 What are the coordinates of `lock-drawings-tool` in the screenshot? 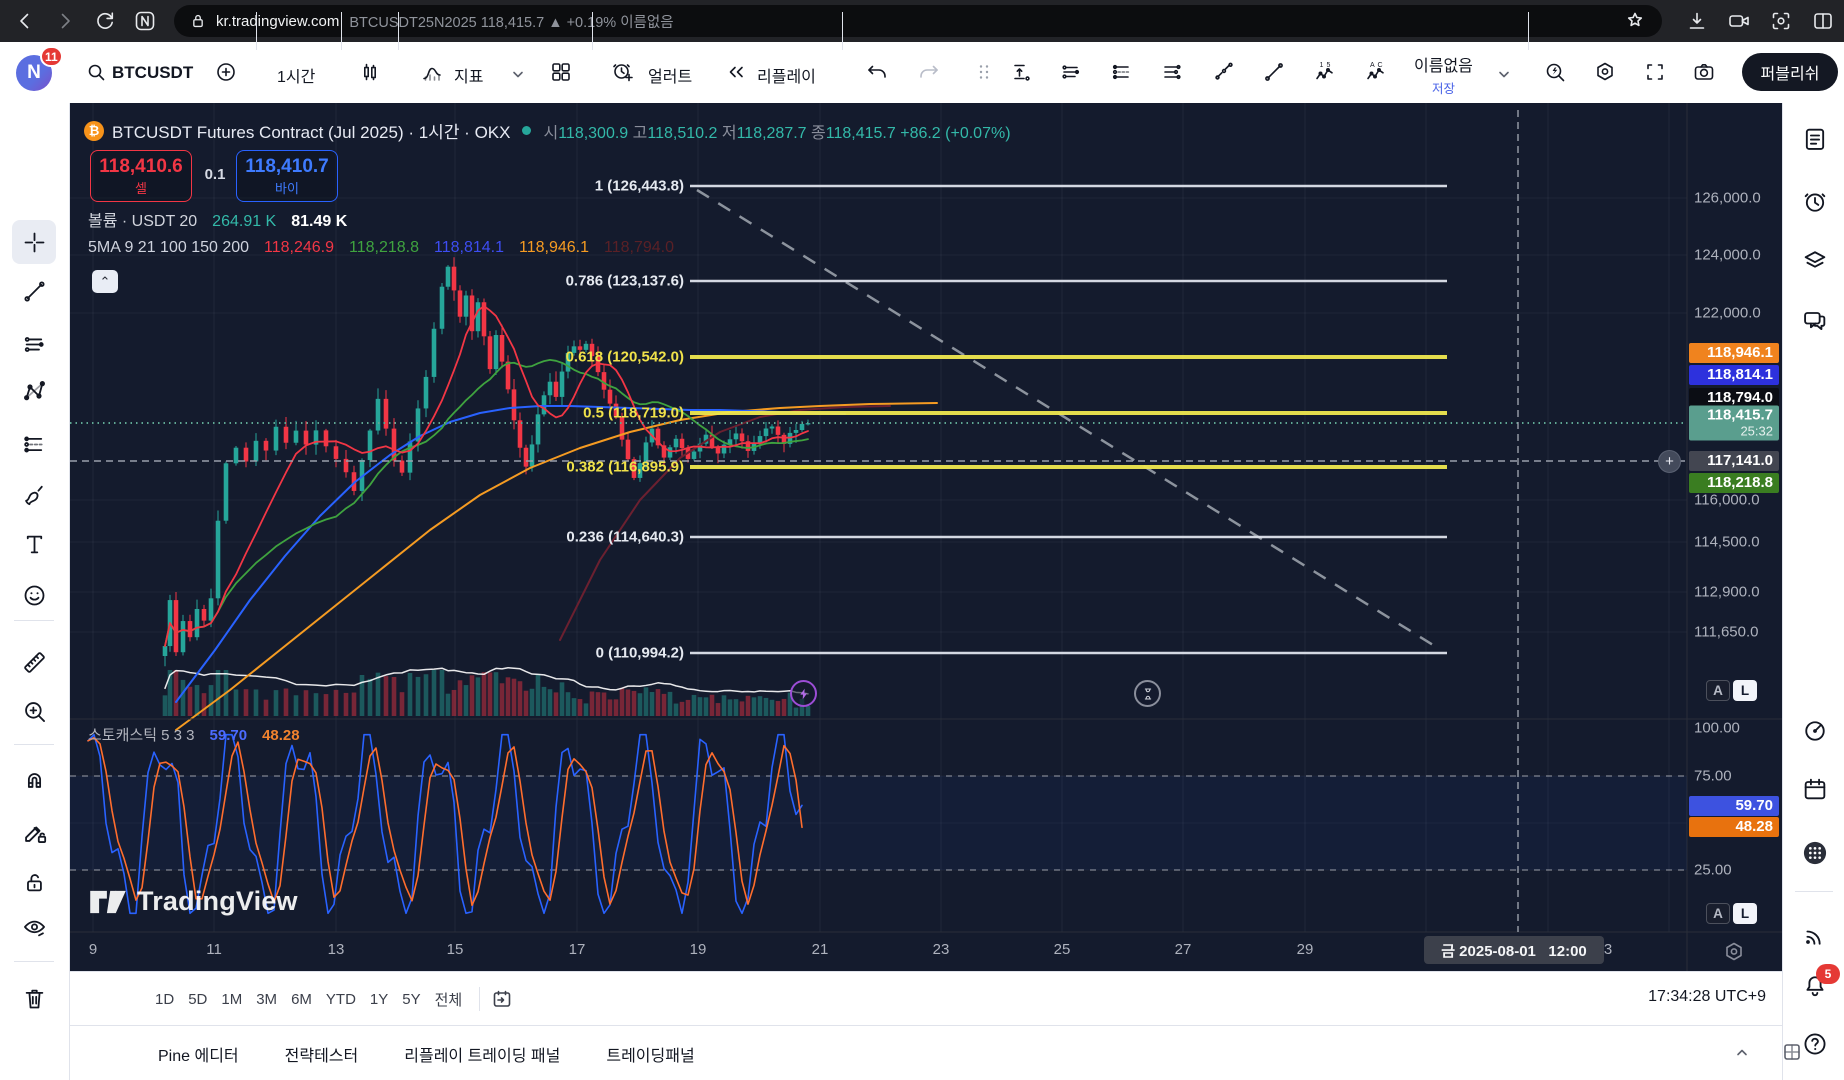 It's located at (34, 882).